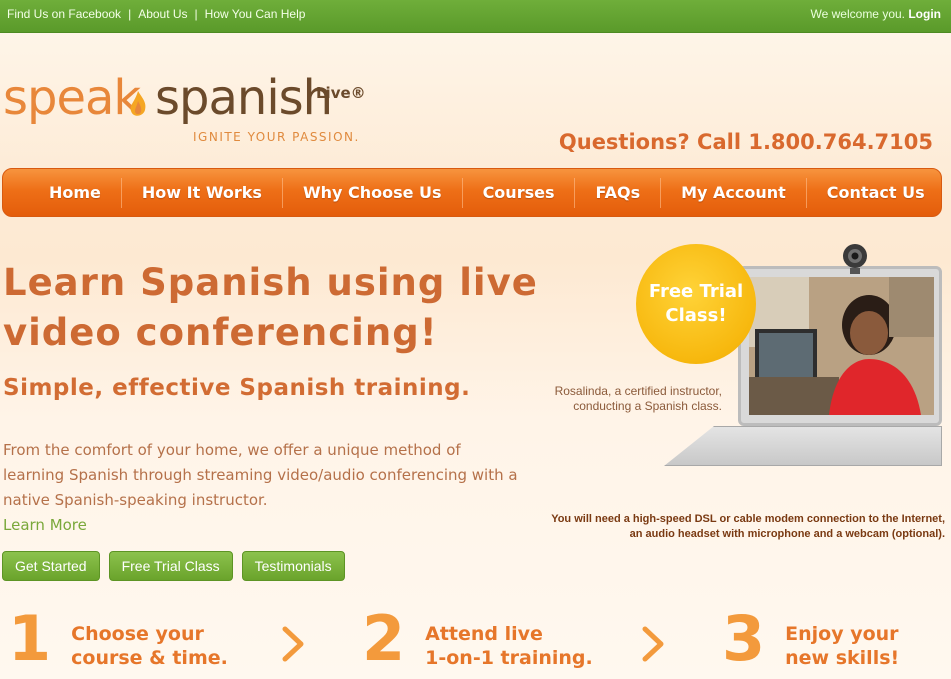 The width and height of the screenshot is (951, 679). I want to click on step-text-line1: Attend live, so click(484, 634).